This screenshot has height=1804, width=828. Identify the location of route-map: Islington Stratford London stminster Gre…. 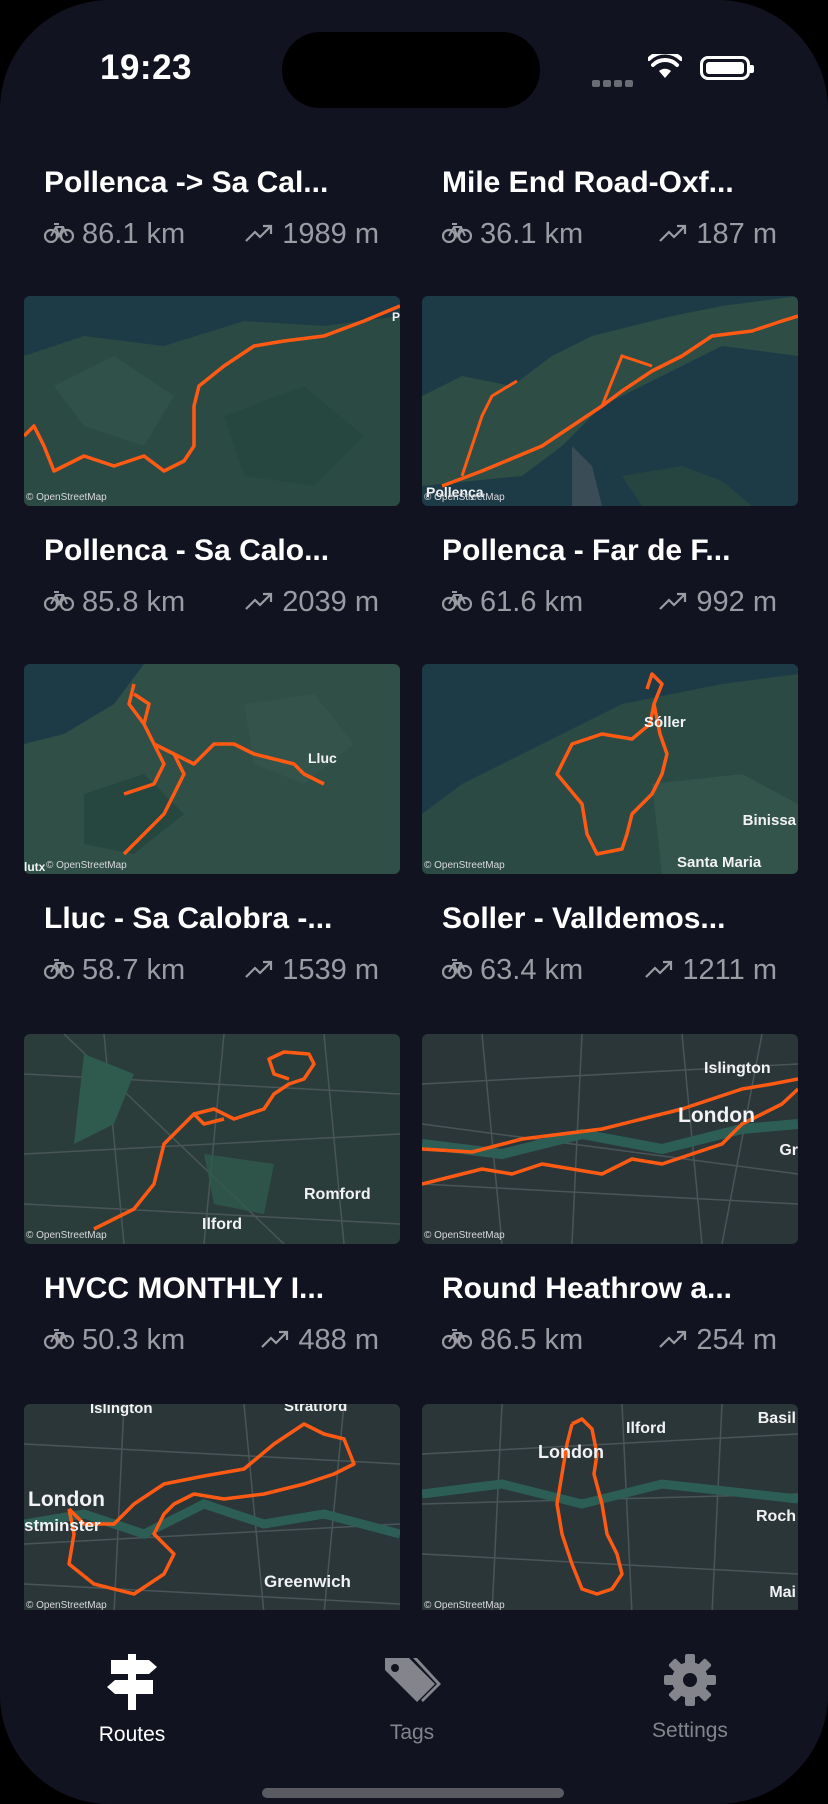
(212, 1507).